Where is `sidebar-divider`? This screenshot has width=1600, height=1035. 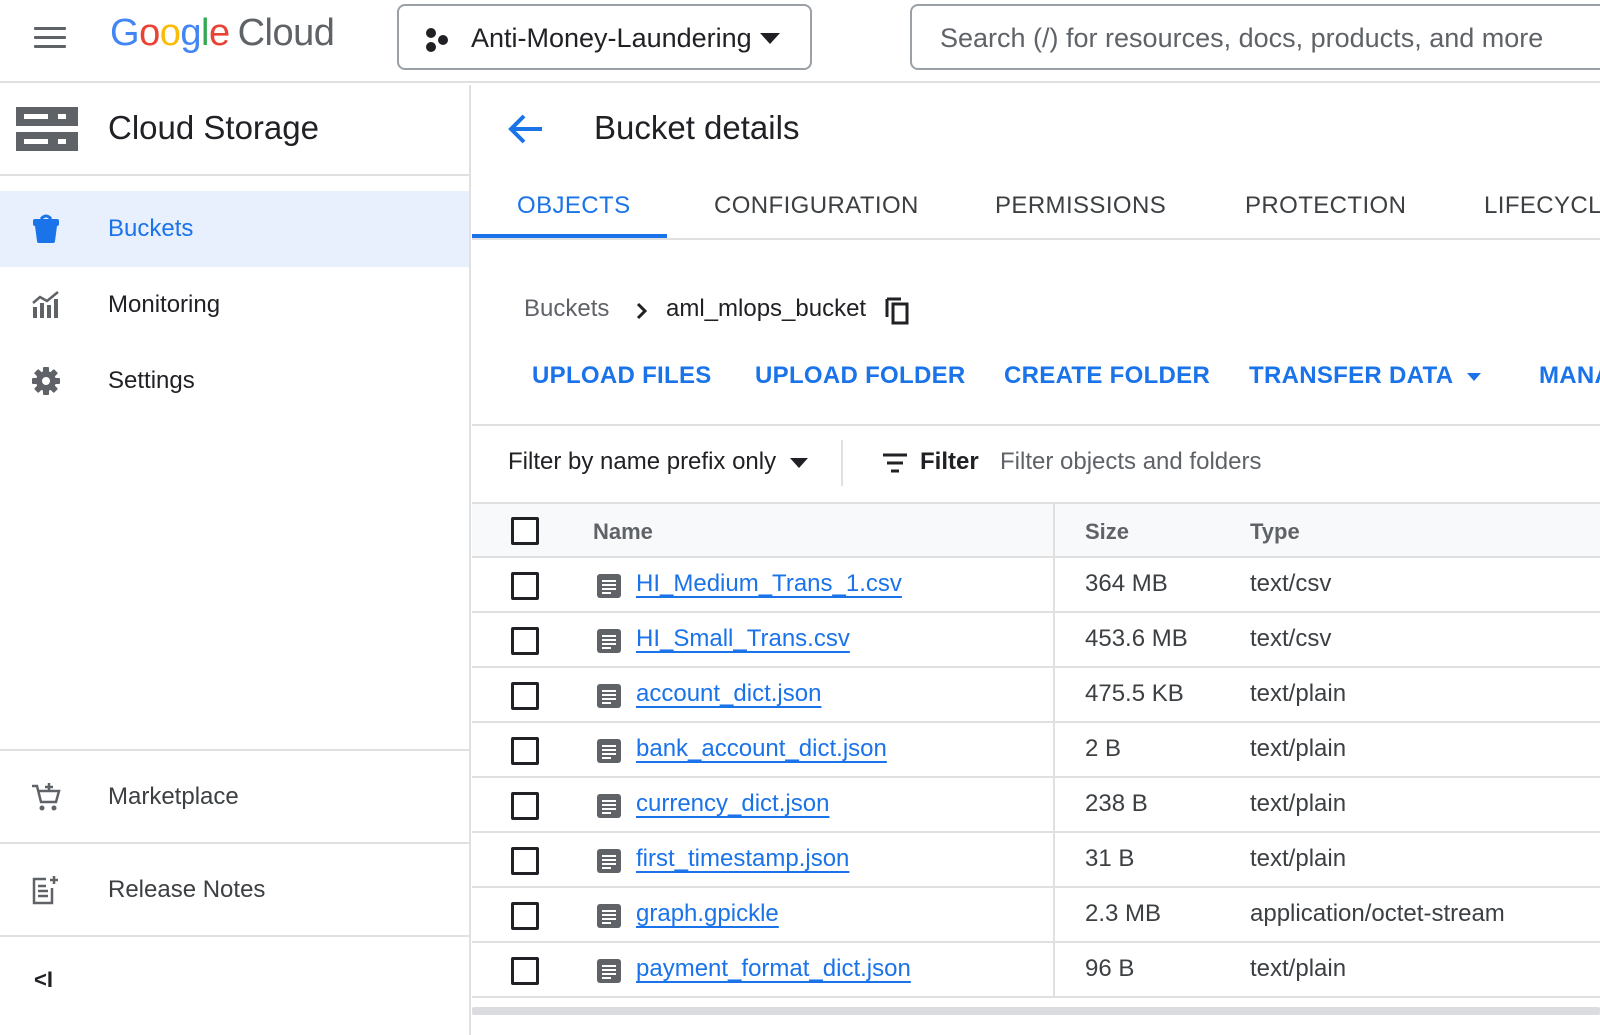
sidebar-divider is located at coordinates (234, 936).